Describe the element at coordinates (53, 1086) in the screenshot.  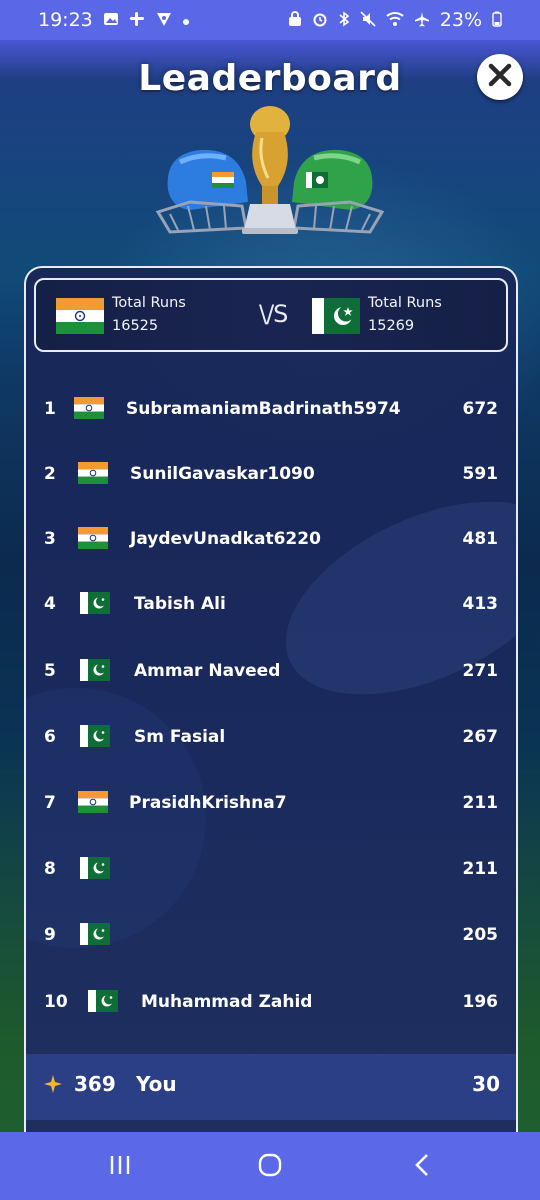
I see `sparkle-icon` at that location.